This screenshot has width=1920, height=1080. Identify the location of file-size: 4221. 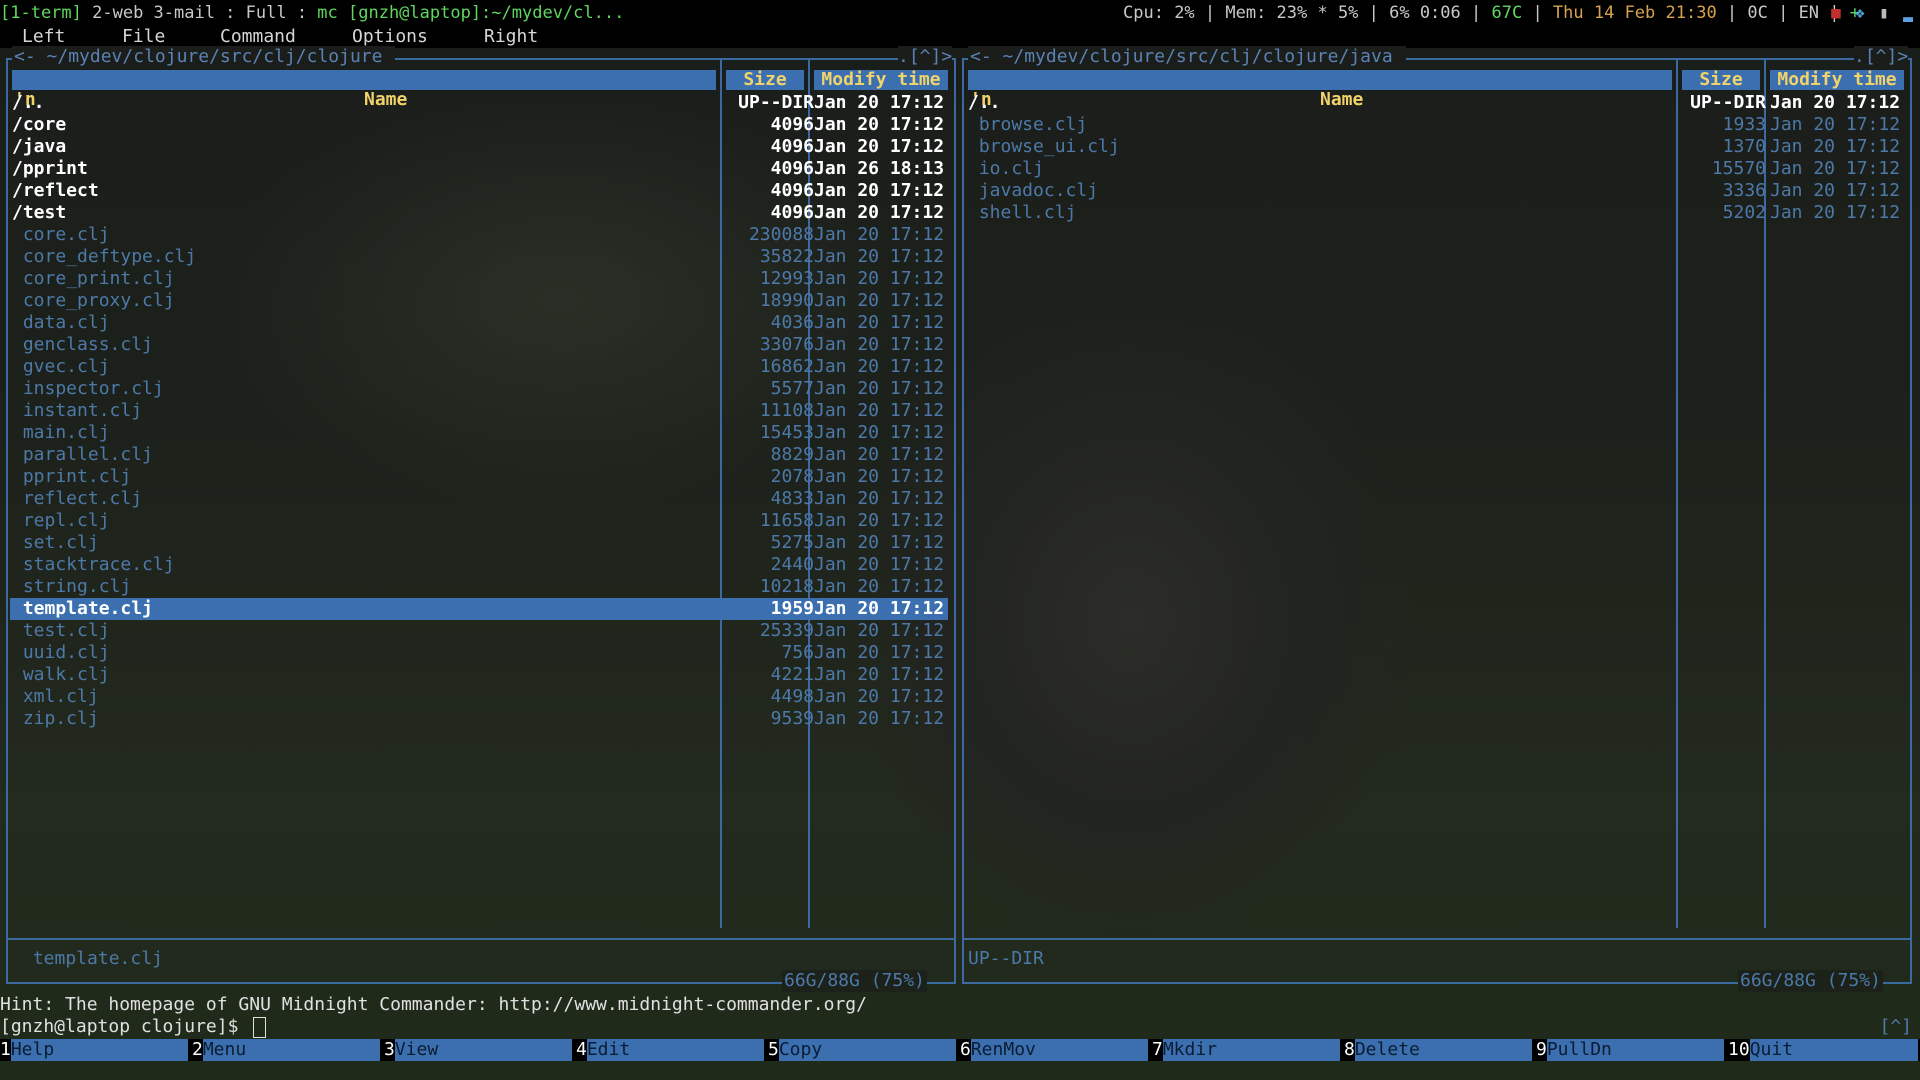
(792, 674).